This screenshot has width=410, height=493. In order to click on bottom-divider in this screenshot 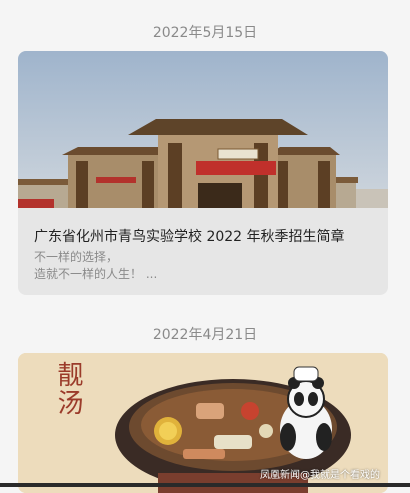, I will do `click(205, 485)`.